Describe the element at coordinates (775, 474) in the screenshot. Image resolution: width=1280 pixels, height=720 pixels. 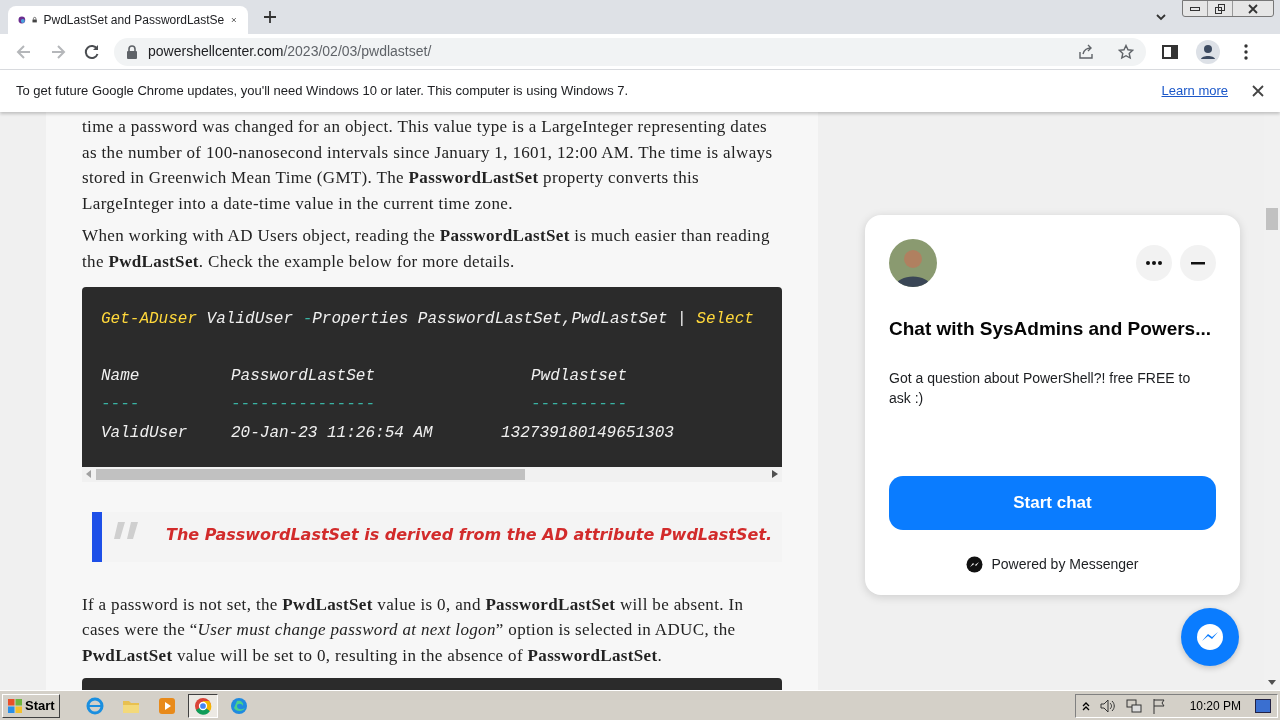
I see `scroll-right-icon` at that location.